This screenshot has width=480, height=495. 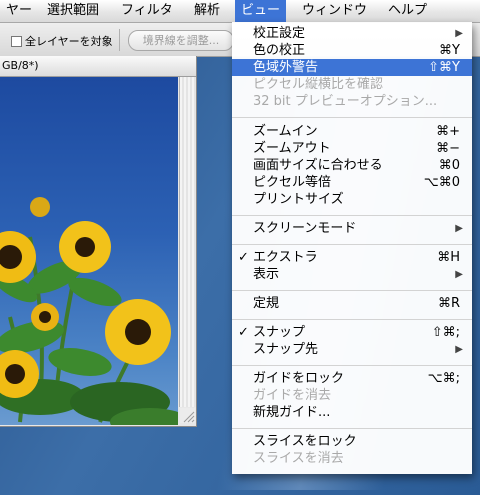 What do you see at coordinates (285, 257) in the screenshot?
I see `menu-item-label: エクストラ` at bounding box center [285, 257].